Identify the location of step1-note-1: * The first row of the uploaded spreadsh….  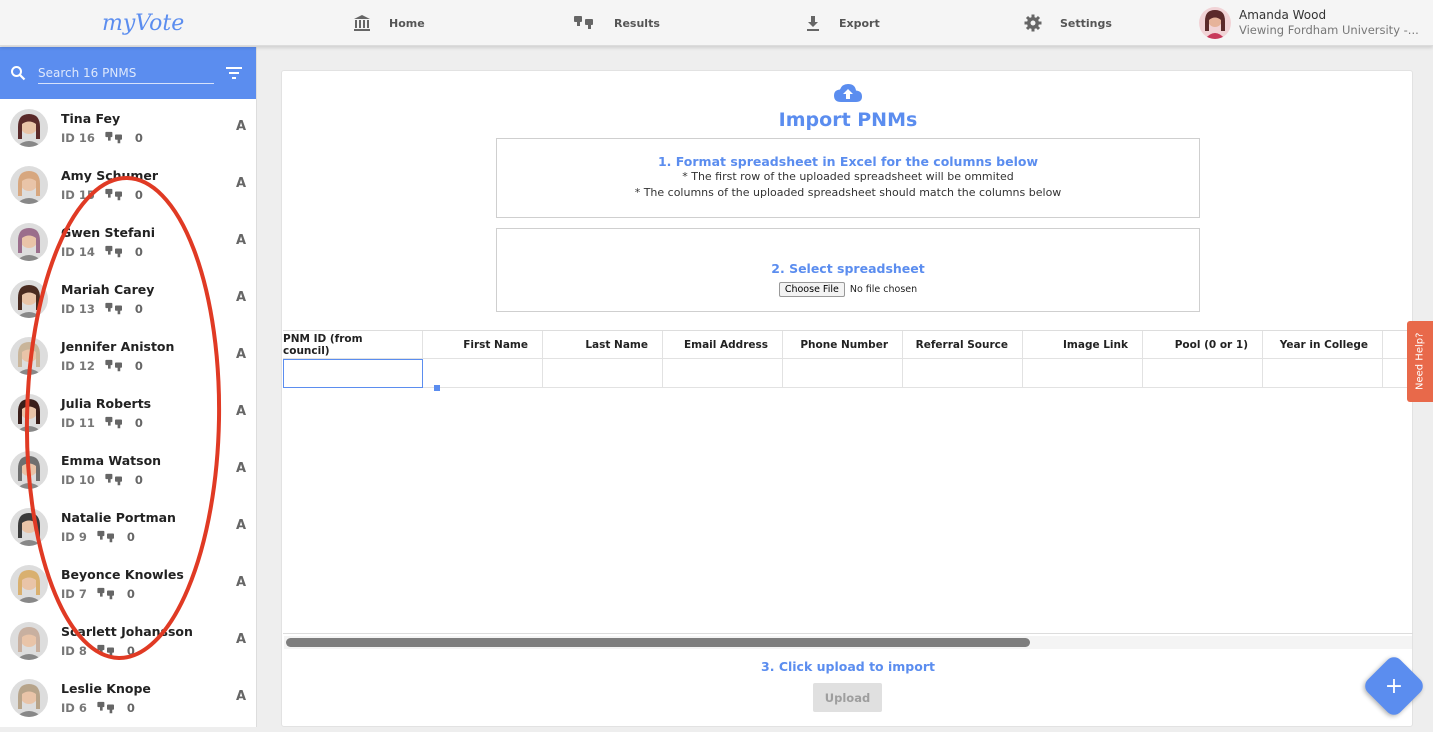
(848, 176).